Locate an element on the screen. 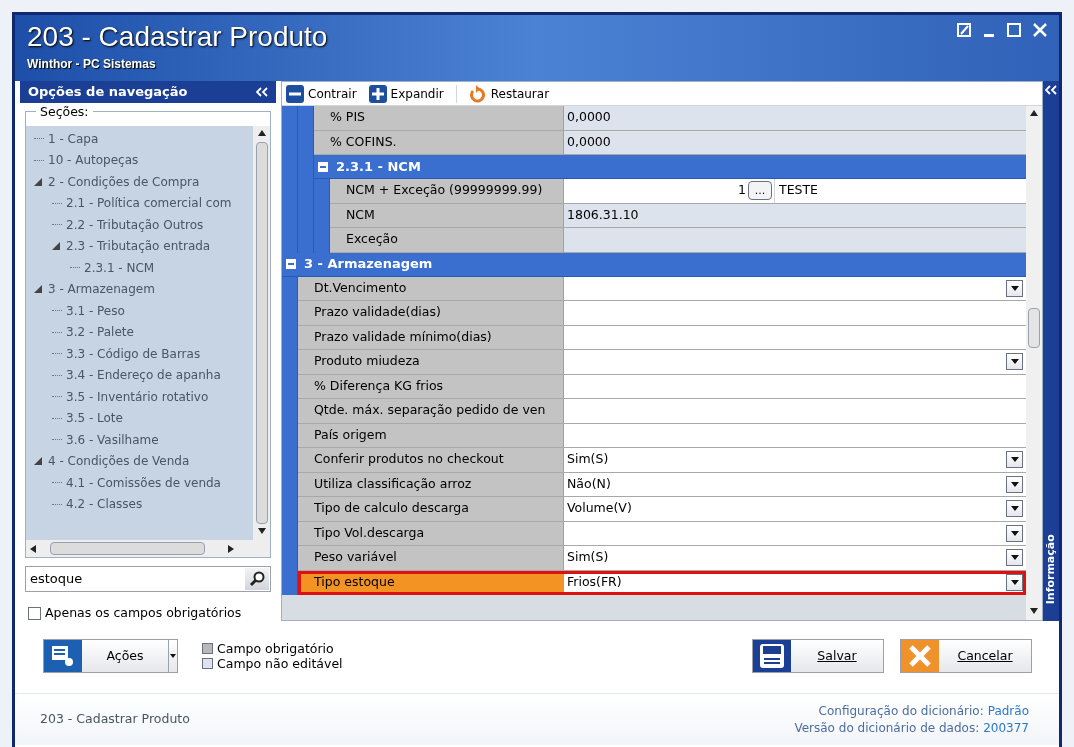  property-row: Tipo de calculo descarga Volume(V) is located at coordinates (662, 509).